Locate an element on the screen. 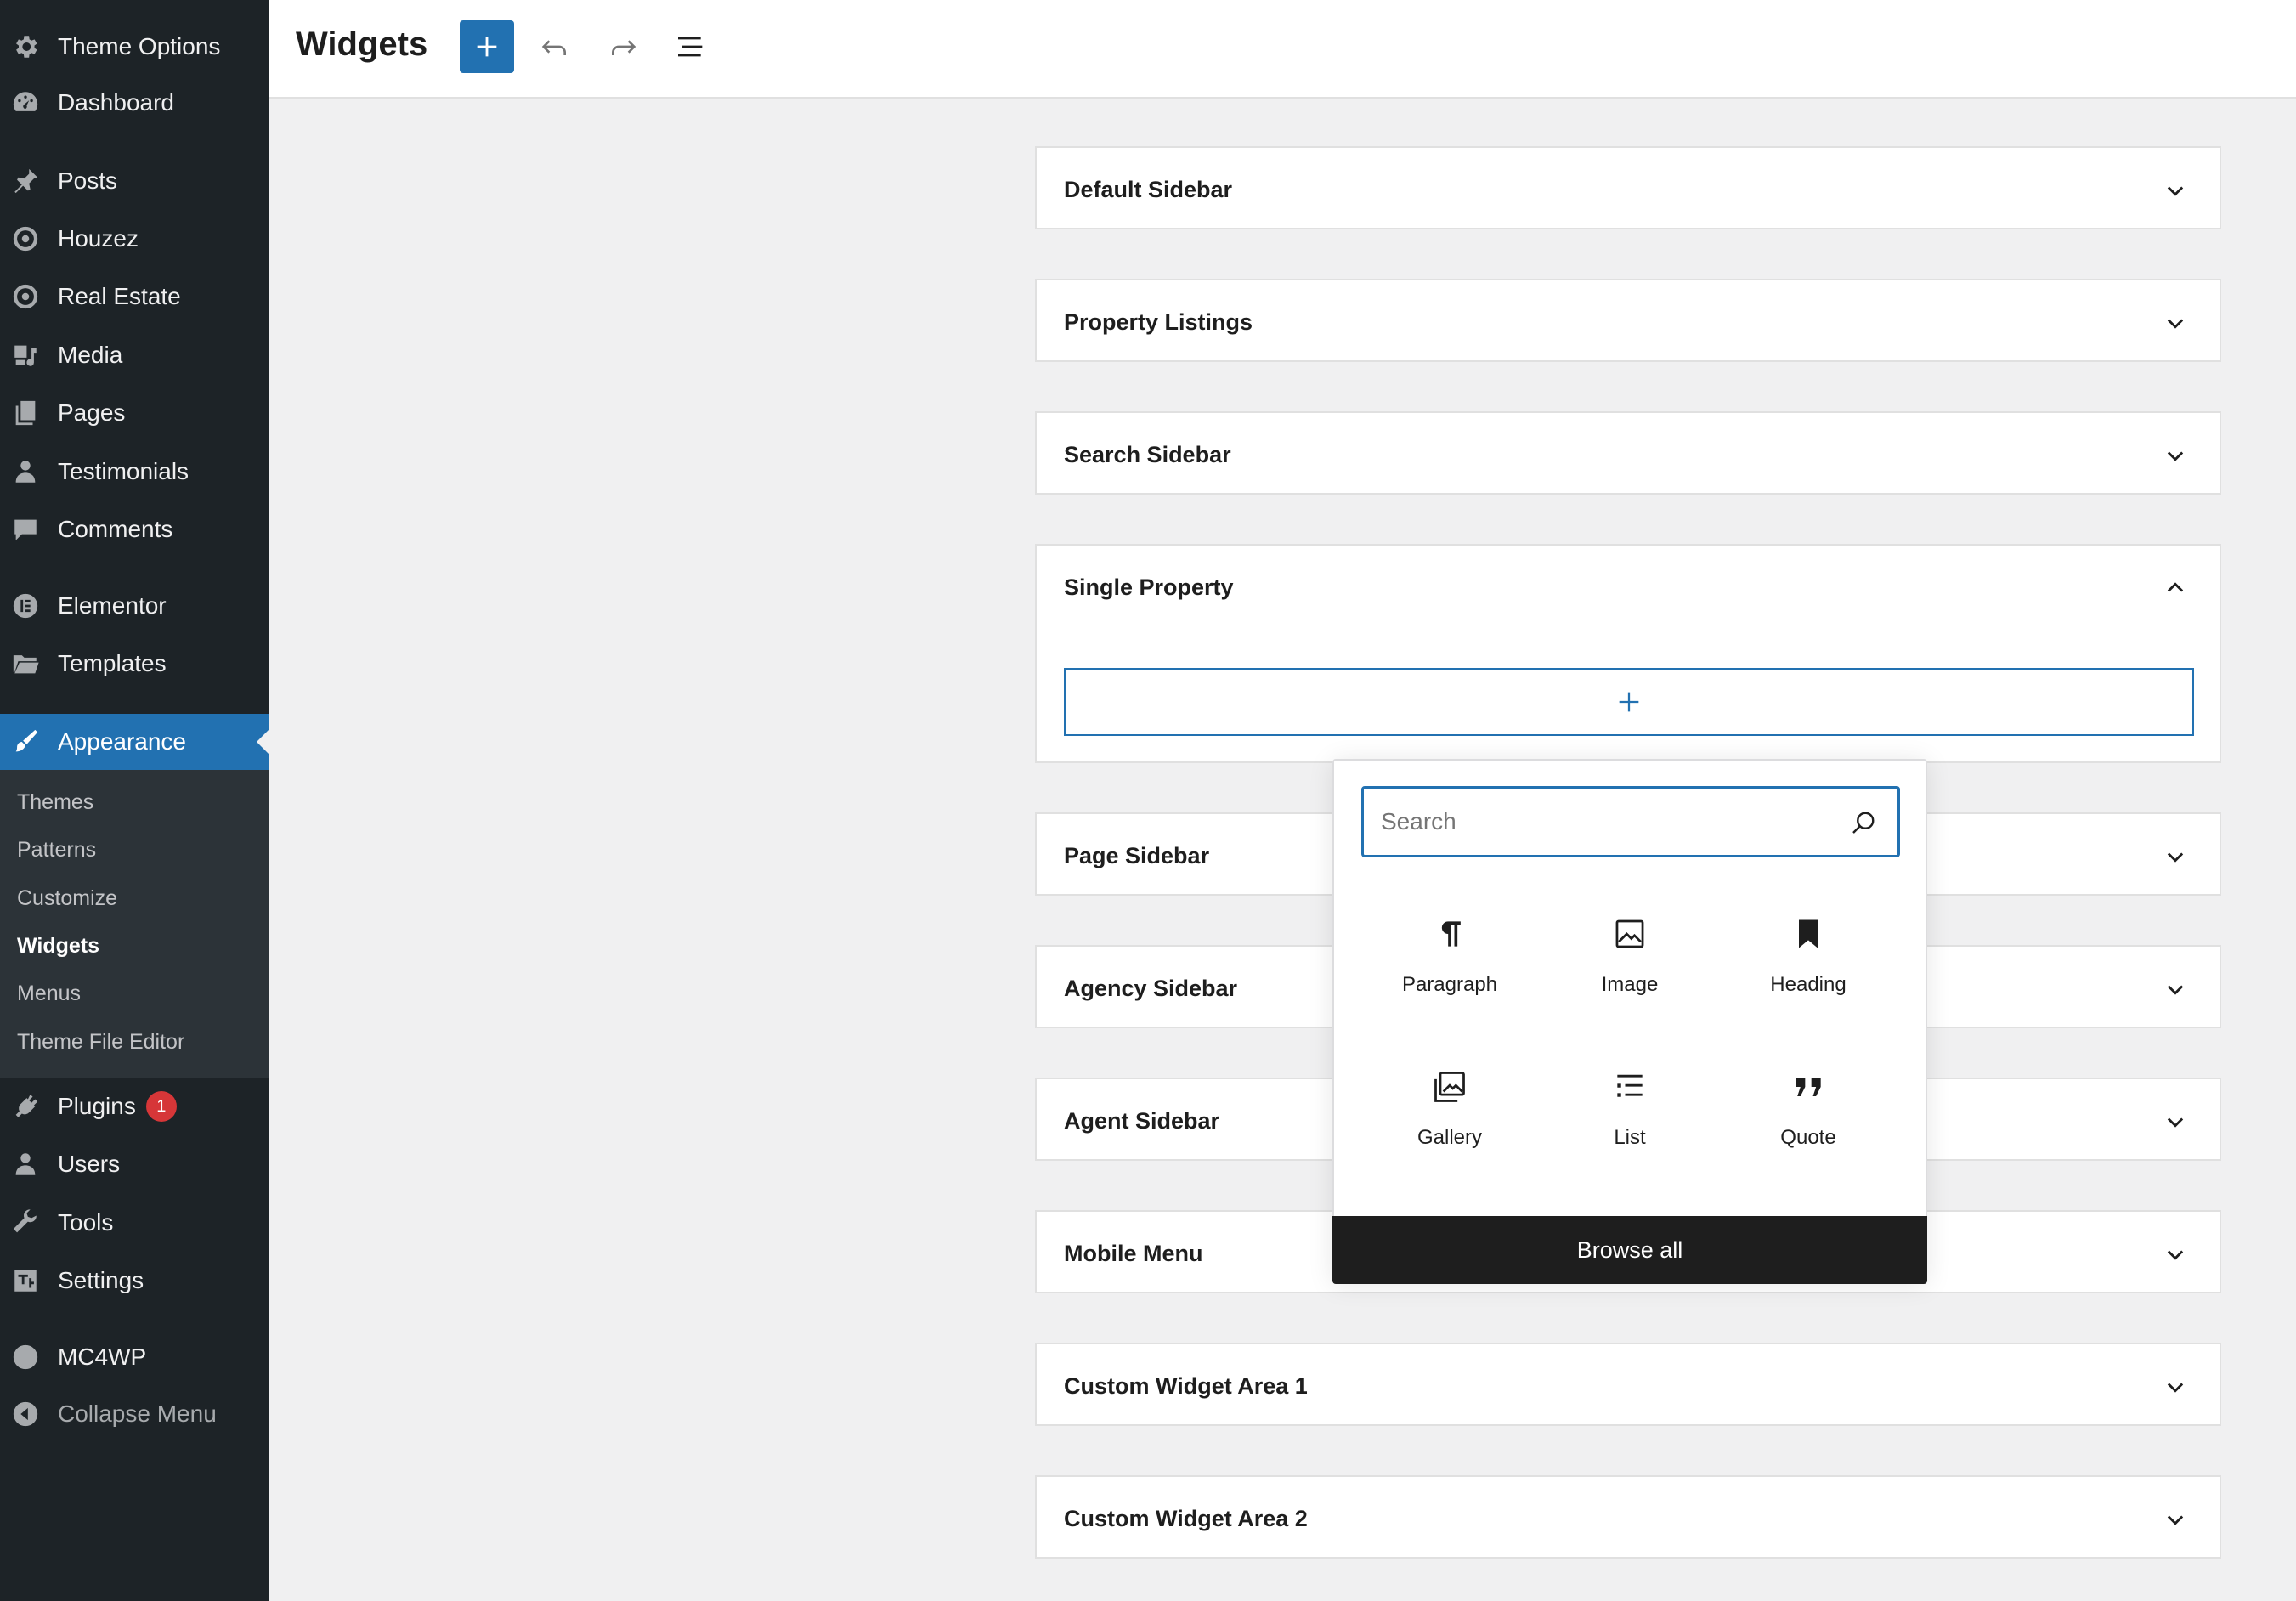 The width and height of the screenshot is (2296, 1601). redo-icon is located at coordinates (624, 47).